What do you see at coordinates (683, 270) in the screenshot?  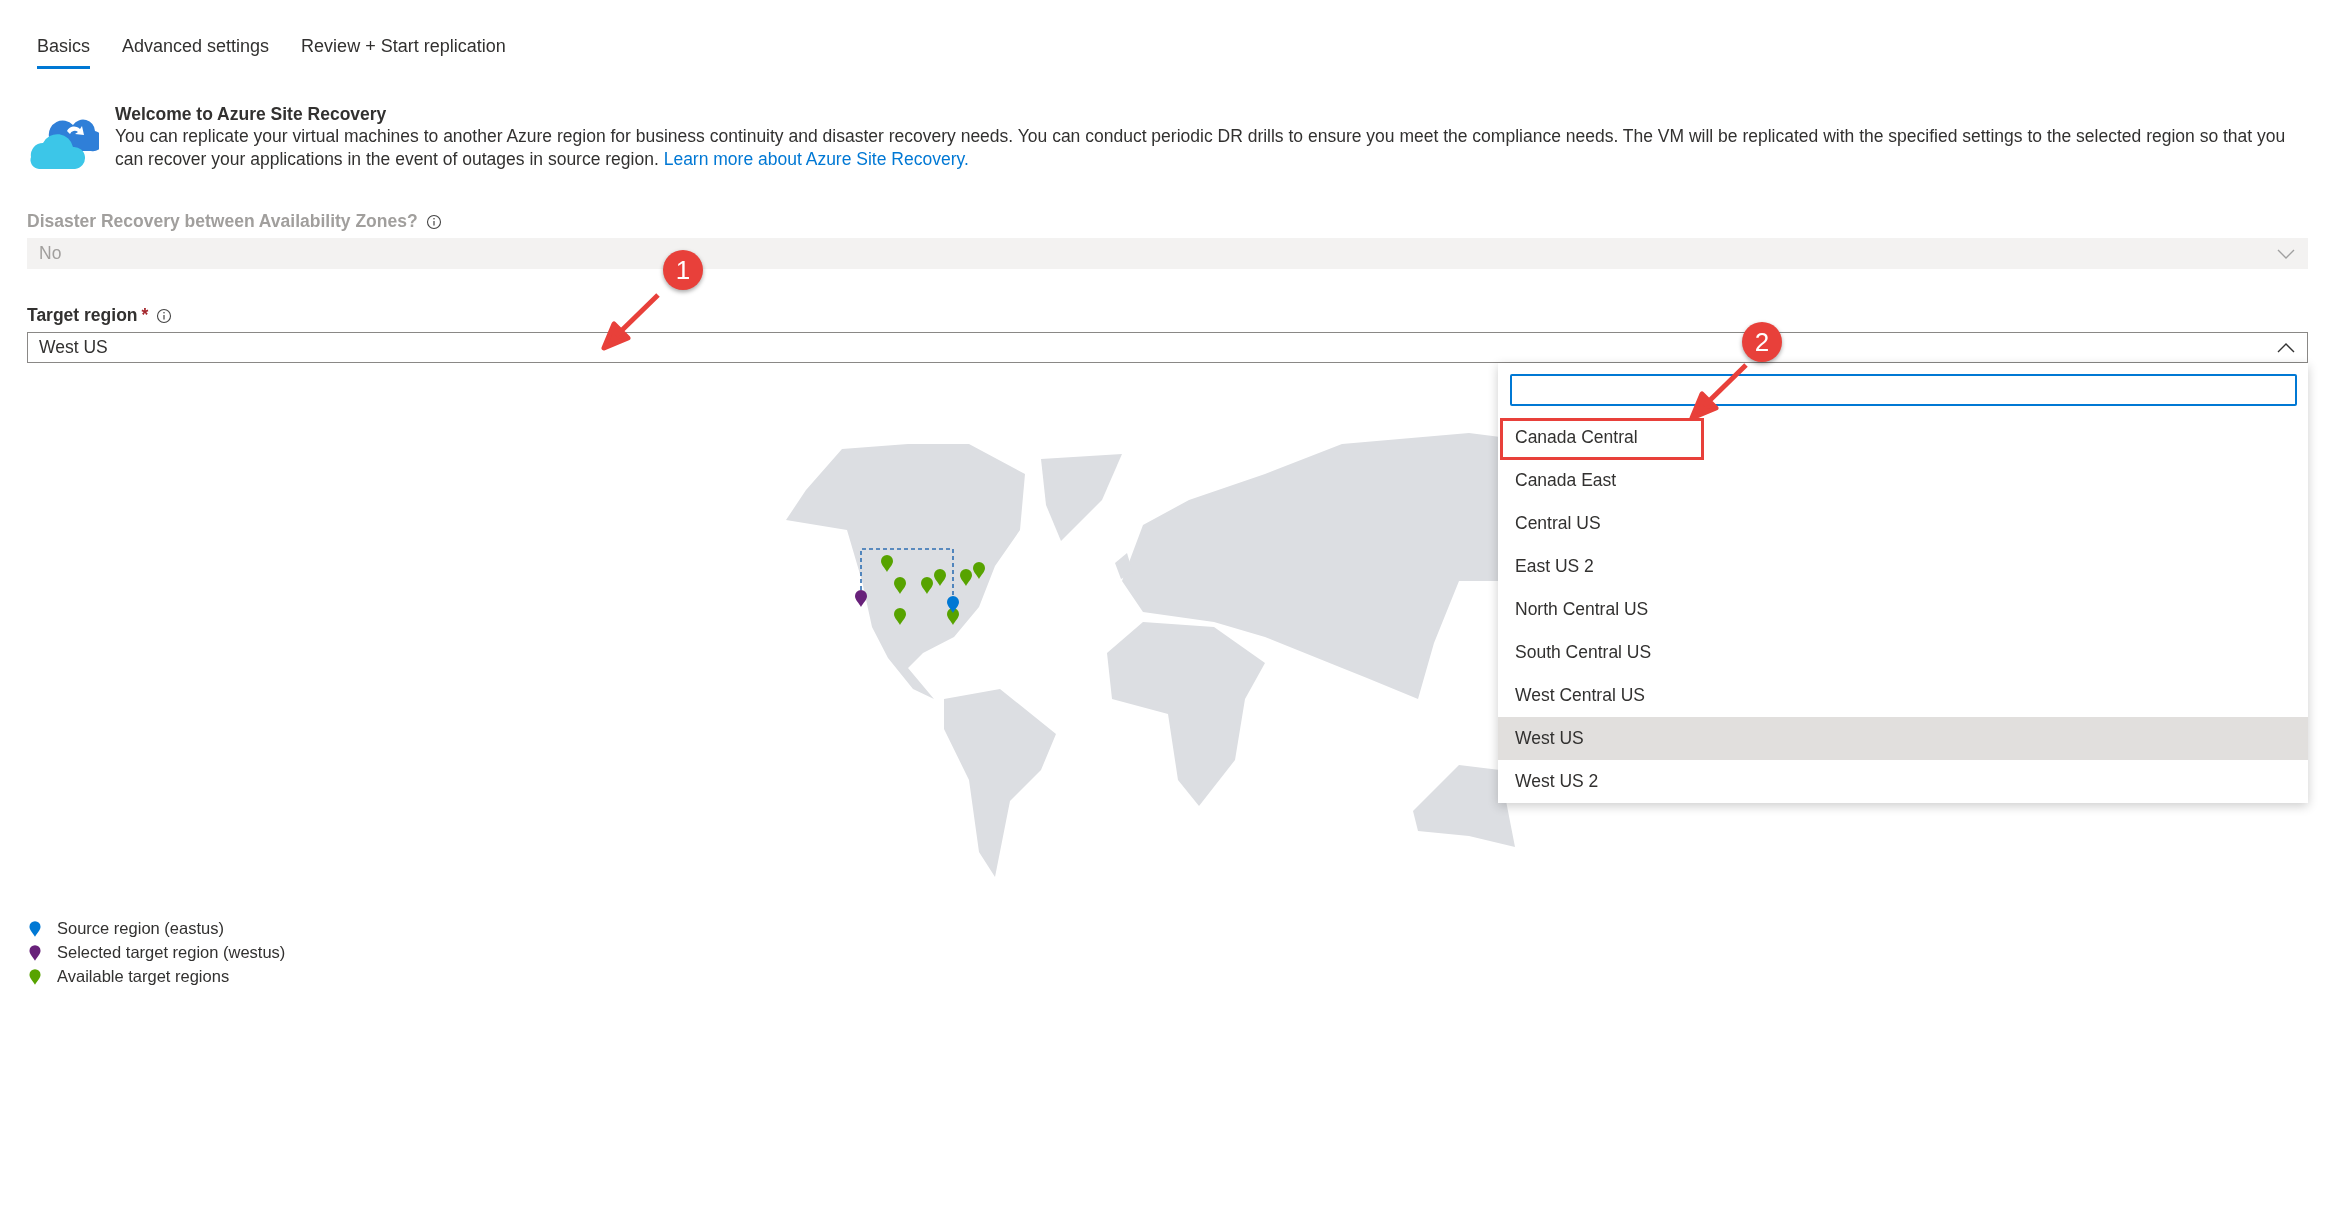 I see `callout-badge: 1` at bounding box center [683, 270].